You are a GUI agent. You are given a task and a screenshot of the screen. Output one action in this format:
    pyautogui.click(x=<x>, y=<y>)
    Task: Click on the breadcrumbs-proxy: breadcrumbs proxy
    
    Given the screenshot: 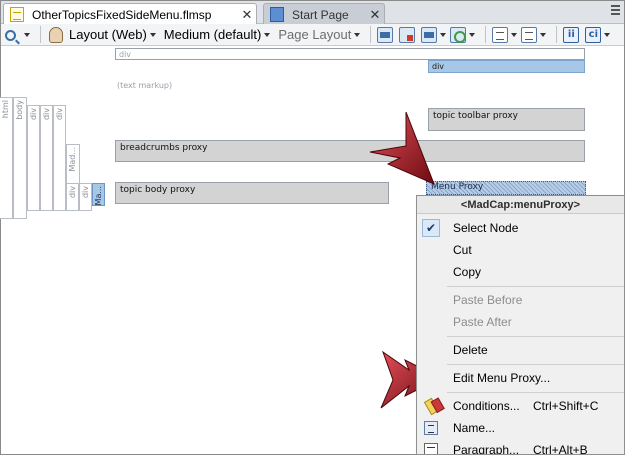 What is the action you would take?
    pyautogui.click(x=350, y=151)
    